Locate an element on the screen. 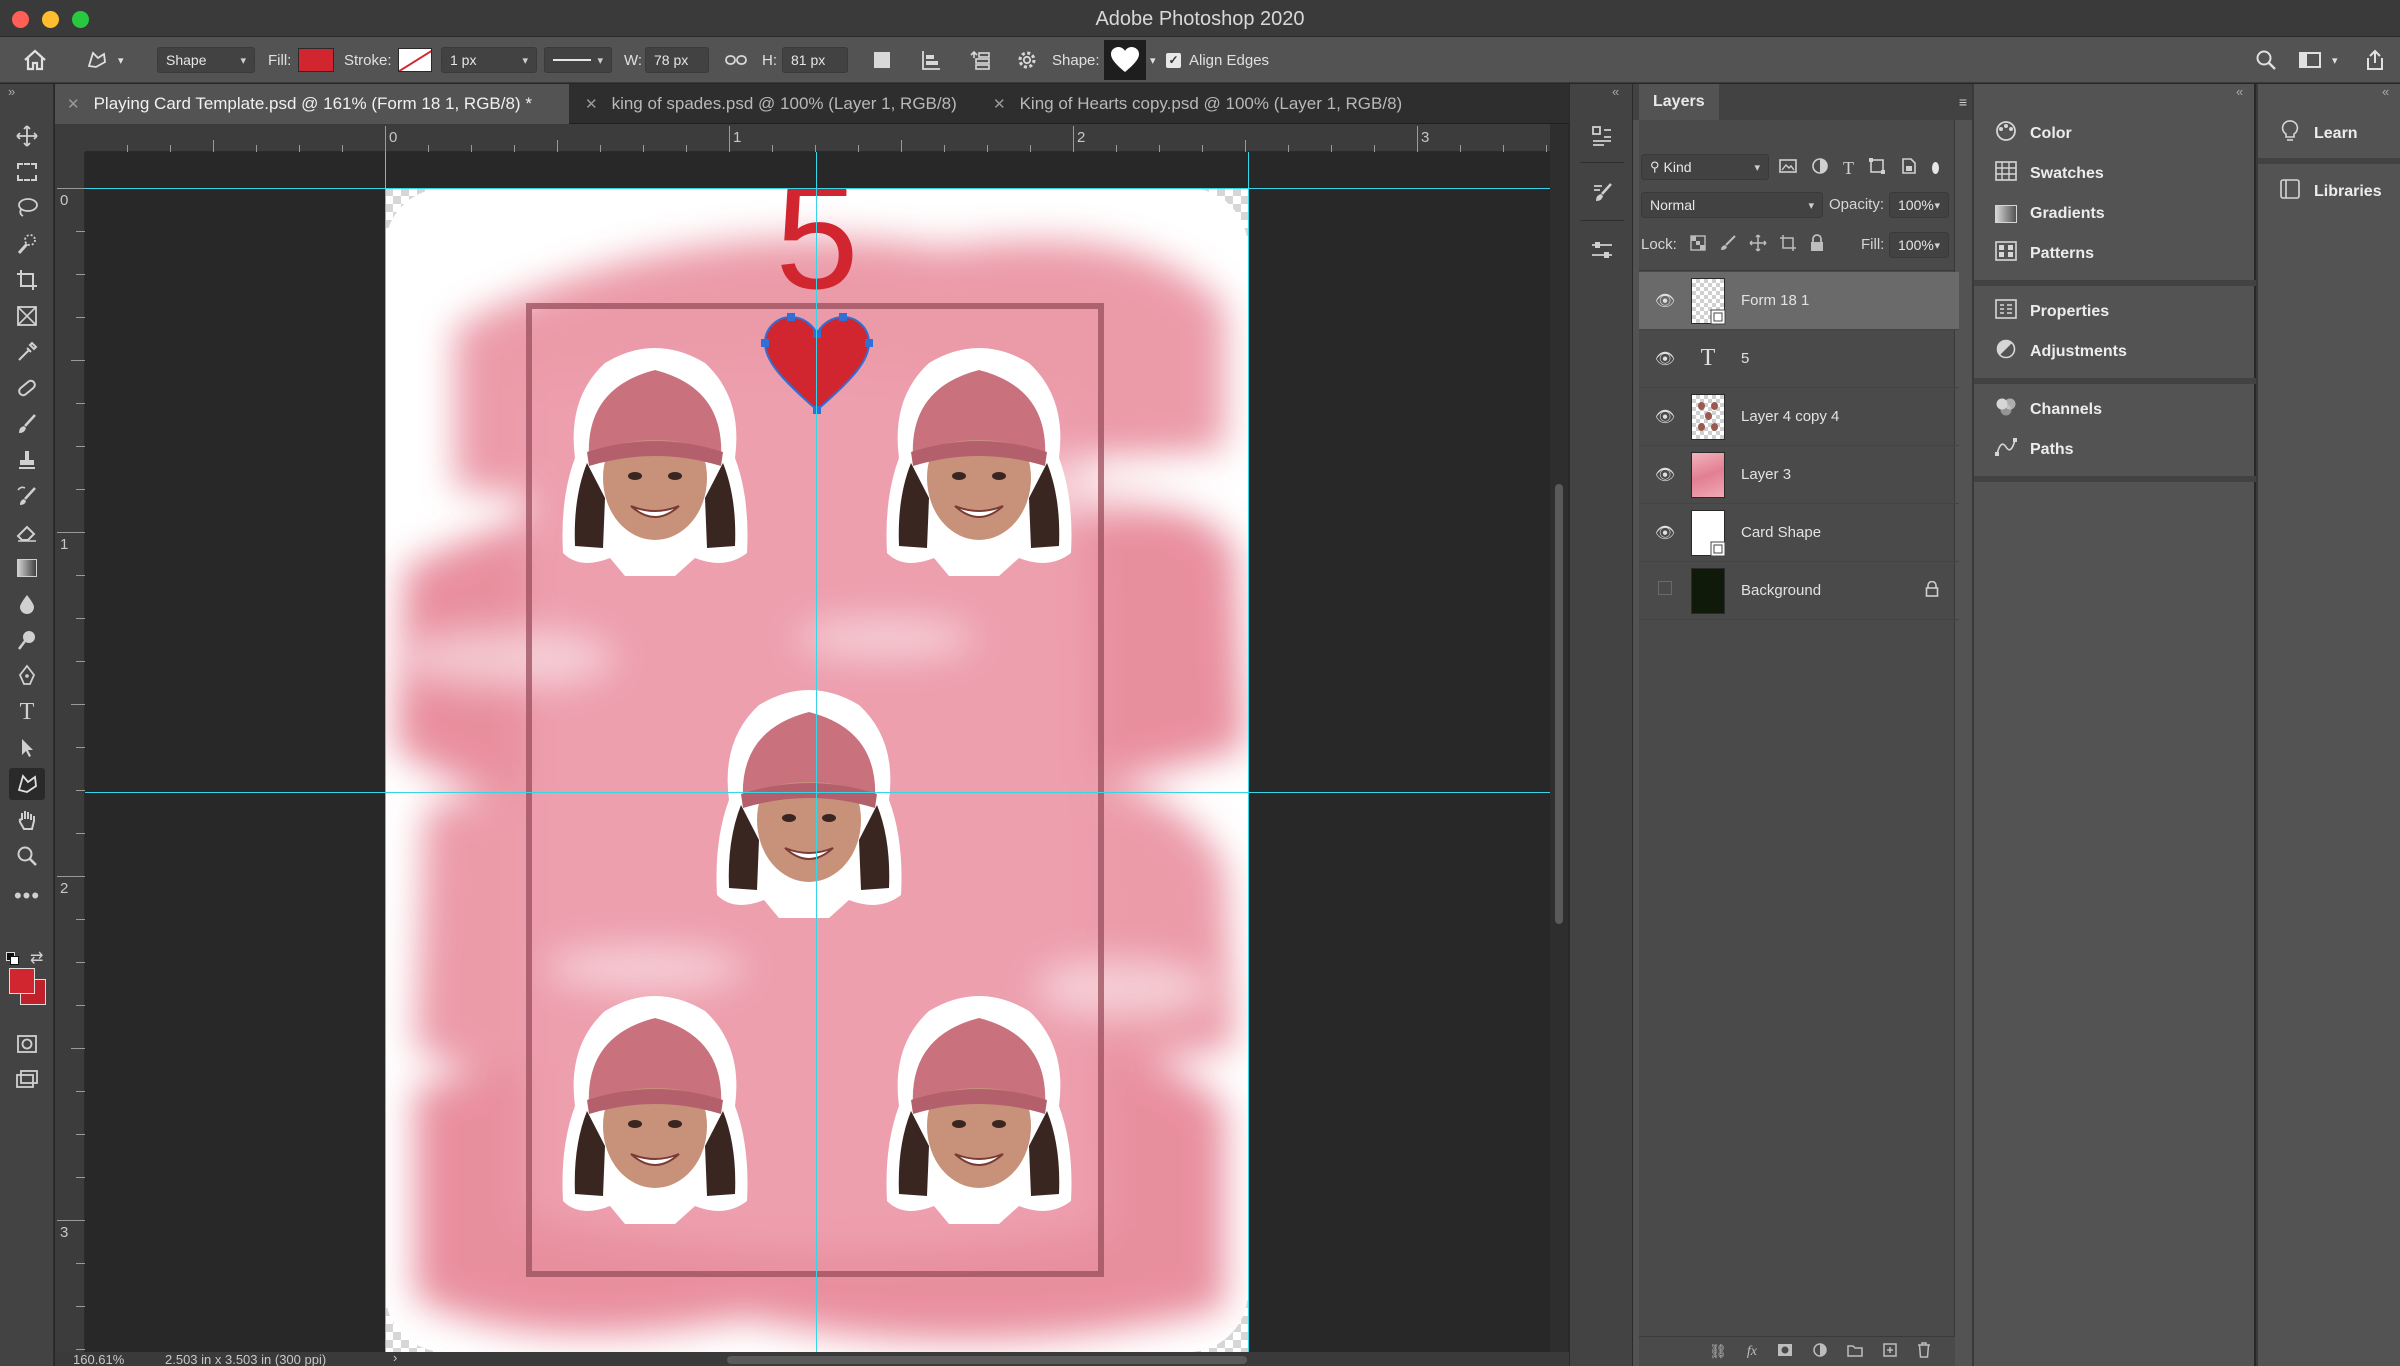  link-icon is located at coordinates (736, 60).